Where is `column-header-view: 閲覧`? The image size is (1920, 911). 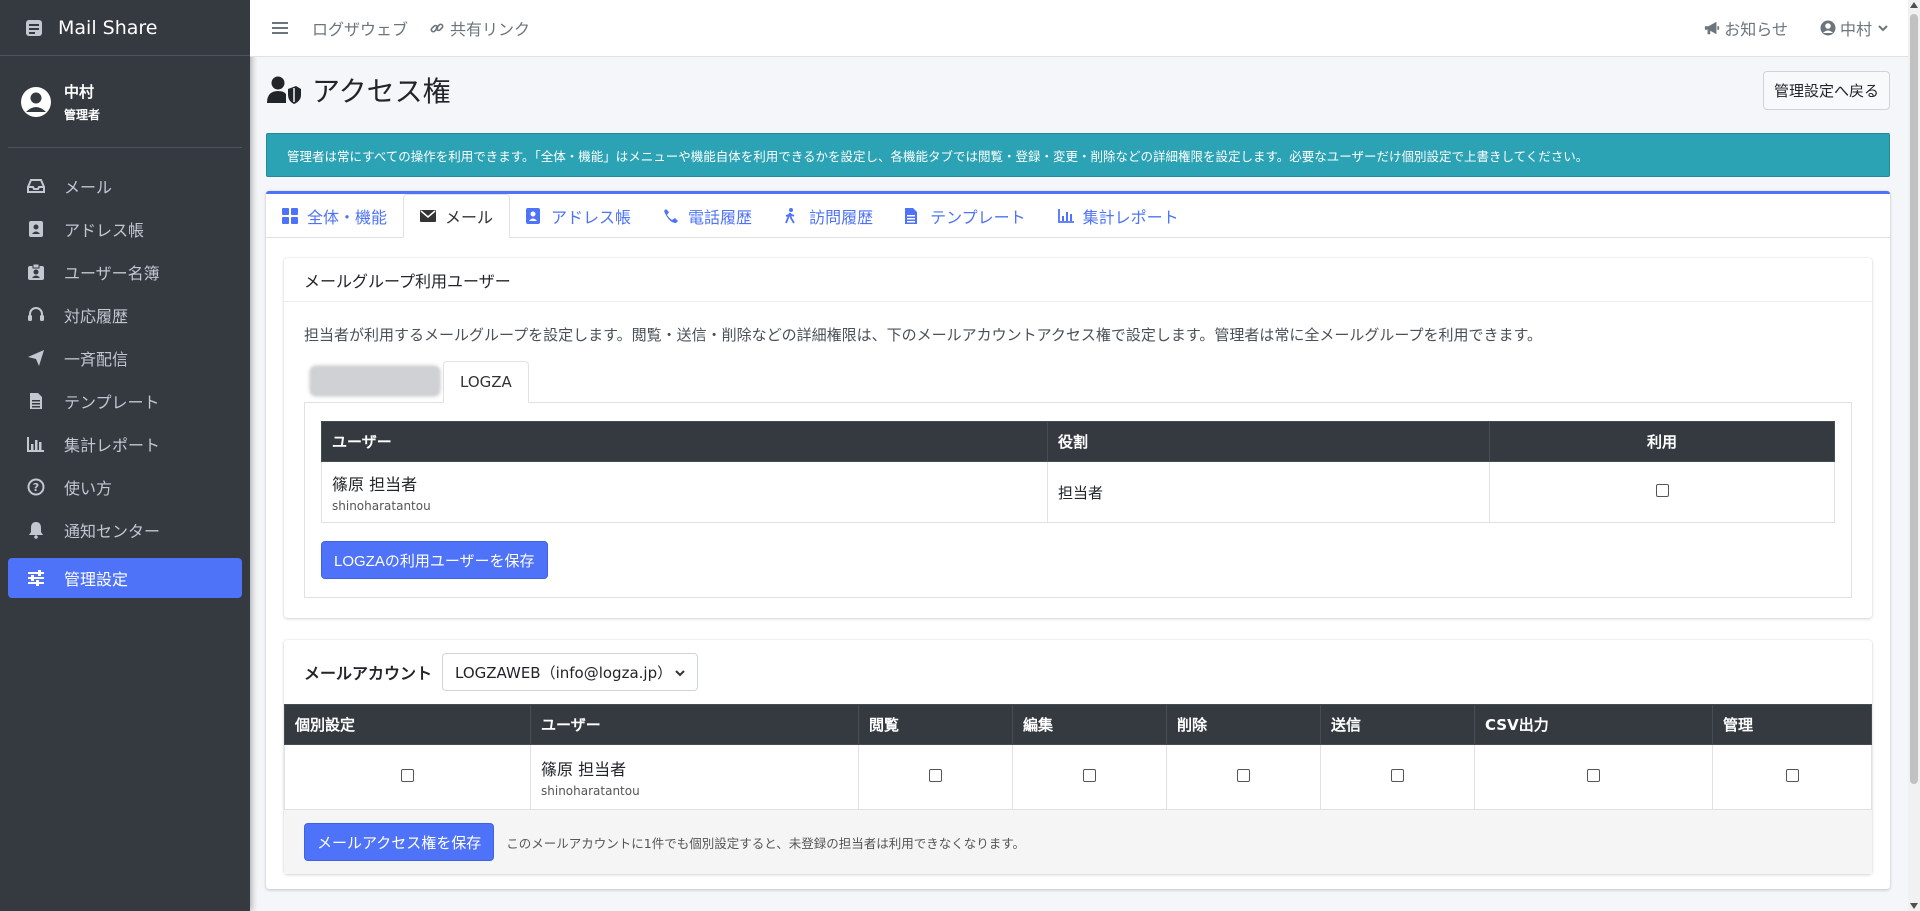
column-header-view: 閲覧 is located at coordinates (935, 724).